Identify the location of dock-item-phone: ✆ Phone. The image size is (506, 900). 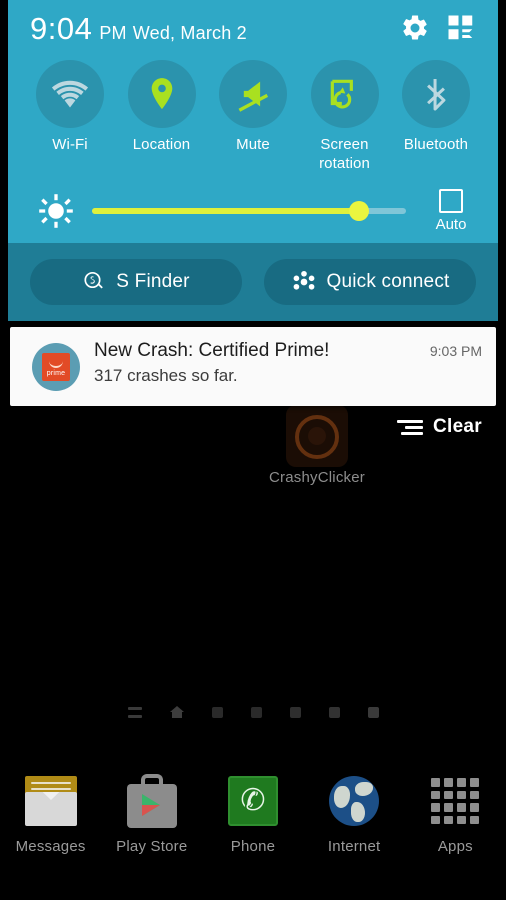
(253, 813).